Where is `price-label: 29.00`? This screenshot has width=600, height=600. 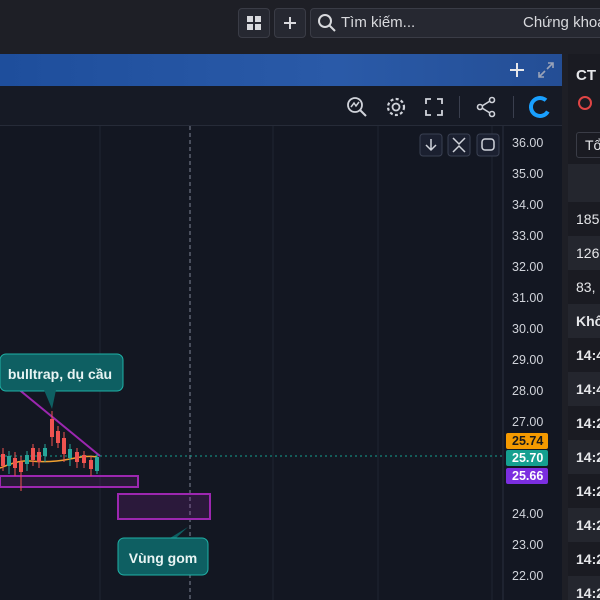
price-label: 29.00 is located at coordinates (527, 360).